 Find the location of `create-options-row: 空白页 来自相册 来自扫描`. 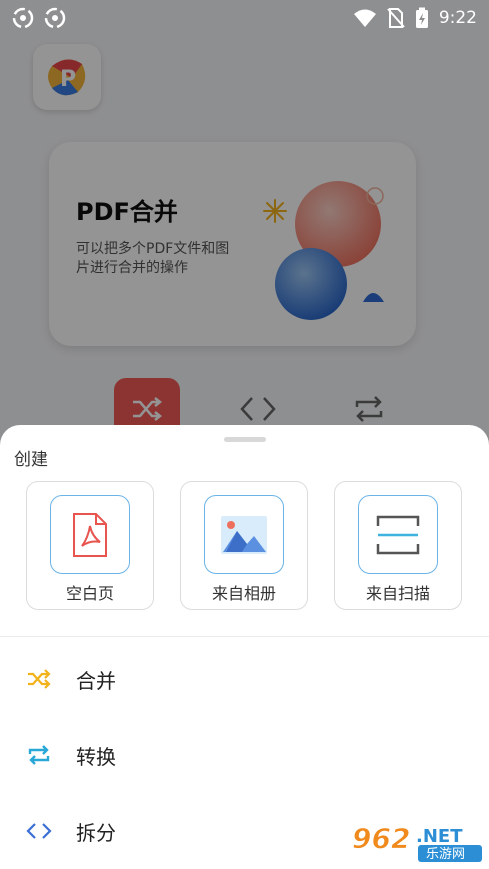

create-options-row: 空白页 来自相册 来自扫描 is located at coordinates (244, 545).